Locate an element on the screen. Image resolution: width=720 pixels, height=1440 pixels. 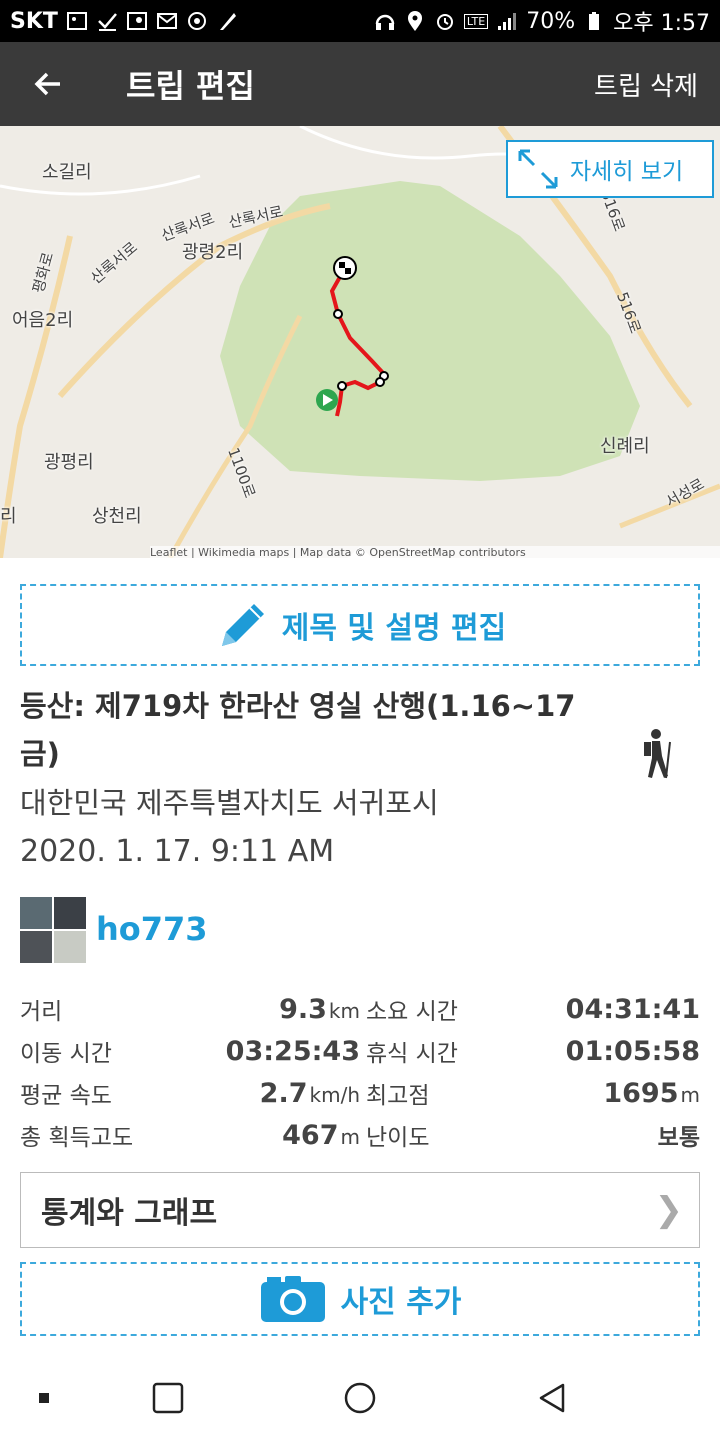
moving-time-cell: 03:25:43 is located at coordinates (260, 1051).